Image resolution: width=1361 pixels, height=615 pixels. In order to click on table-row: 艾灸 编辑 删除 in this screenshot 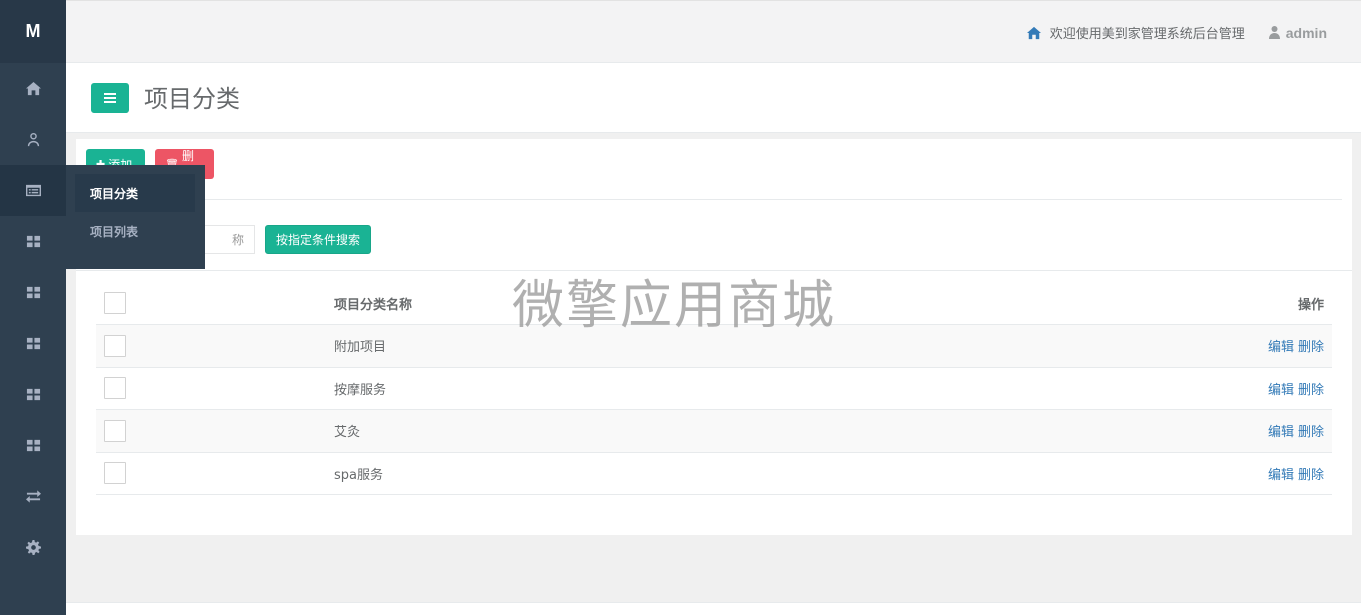, I will do `click(714, 431)`.